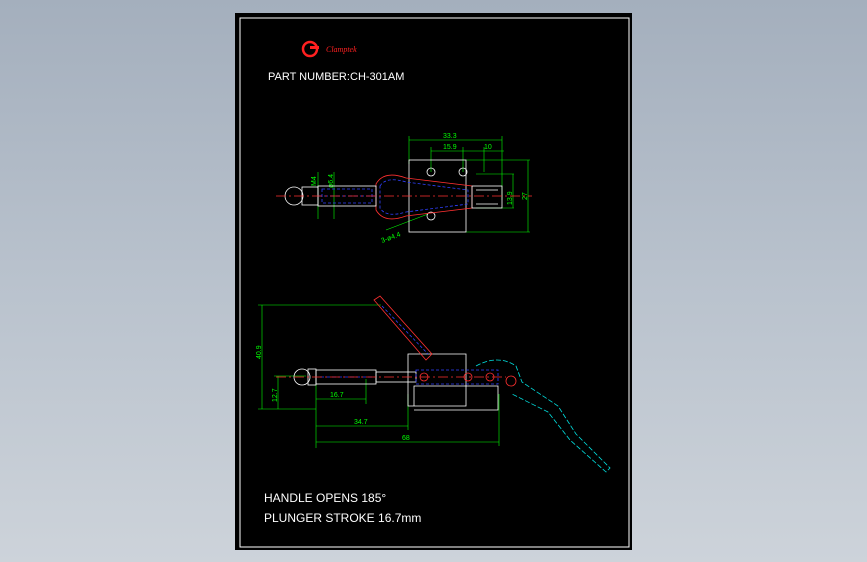 The width and height of the screenshot is (867, 562). Describe the element at coordinates (391, 238) in the screenshot. I see `dim-holes: 3-ø4.4` at that location.